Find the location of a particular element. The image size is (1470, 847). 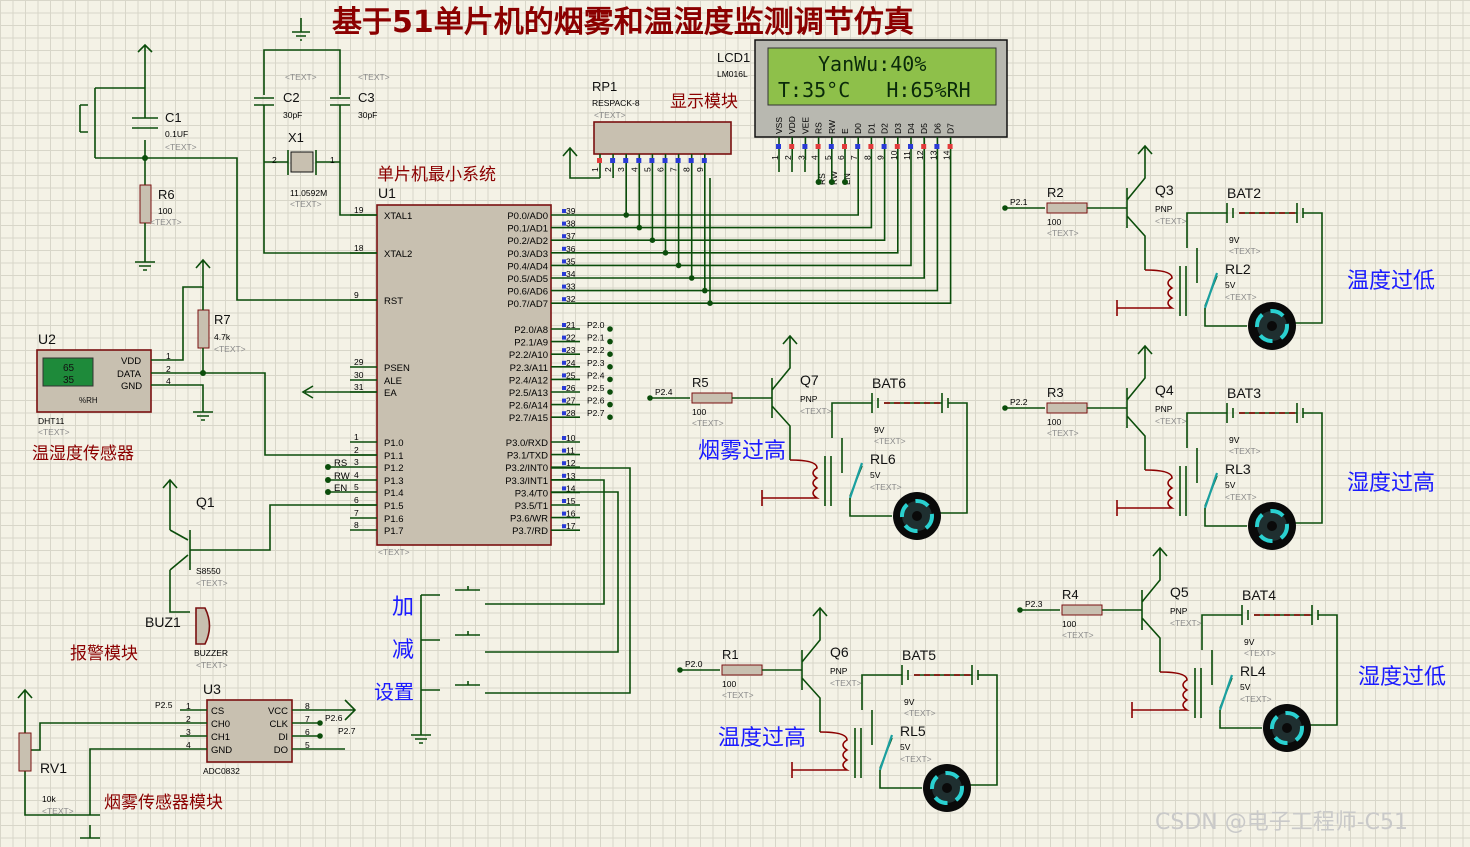

u1-left-pin-name: P1.3 is located at coordinates (394, 481).